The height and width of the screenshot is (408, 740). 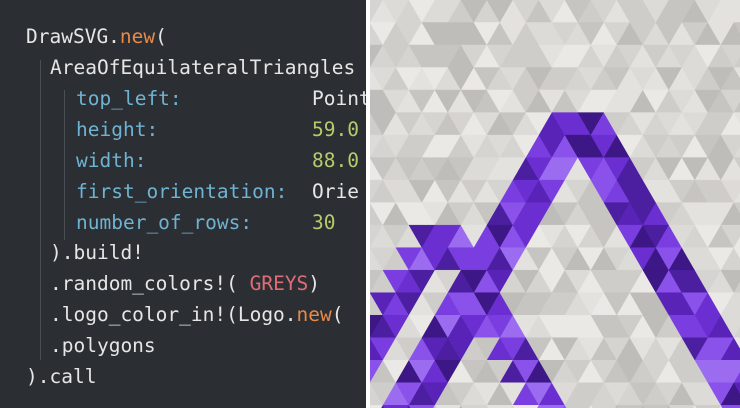 I want to click on line-drawsvg-new: DrawSVG.new(, so click(x=96, y=37).